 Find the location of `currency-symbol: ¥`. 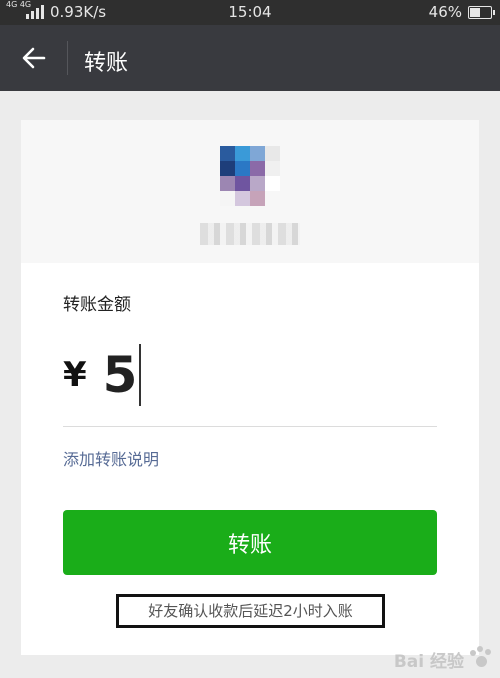

currency-symbol: ¥ is located at coordinates (75, 375).